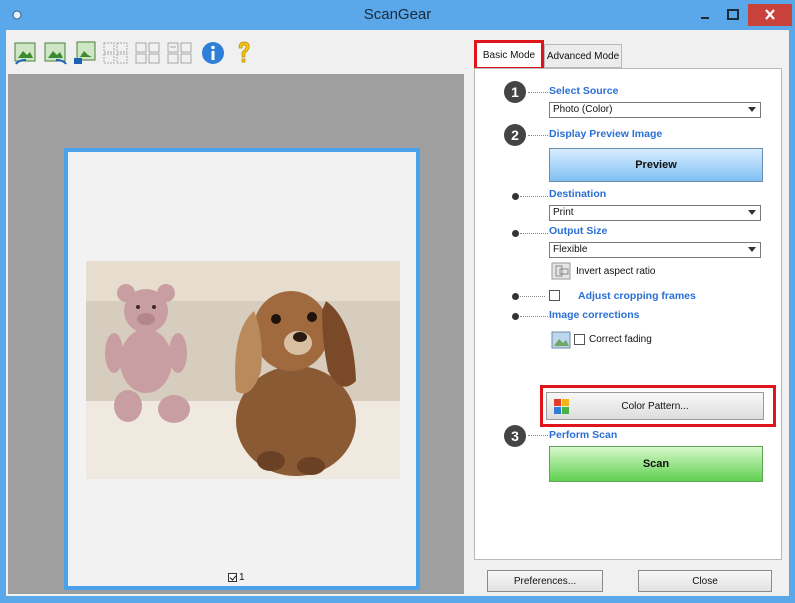 This screenshot has height=603, width=795. I want to click on page-checkbox: 1, so click(236, 577).